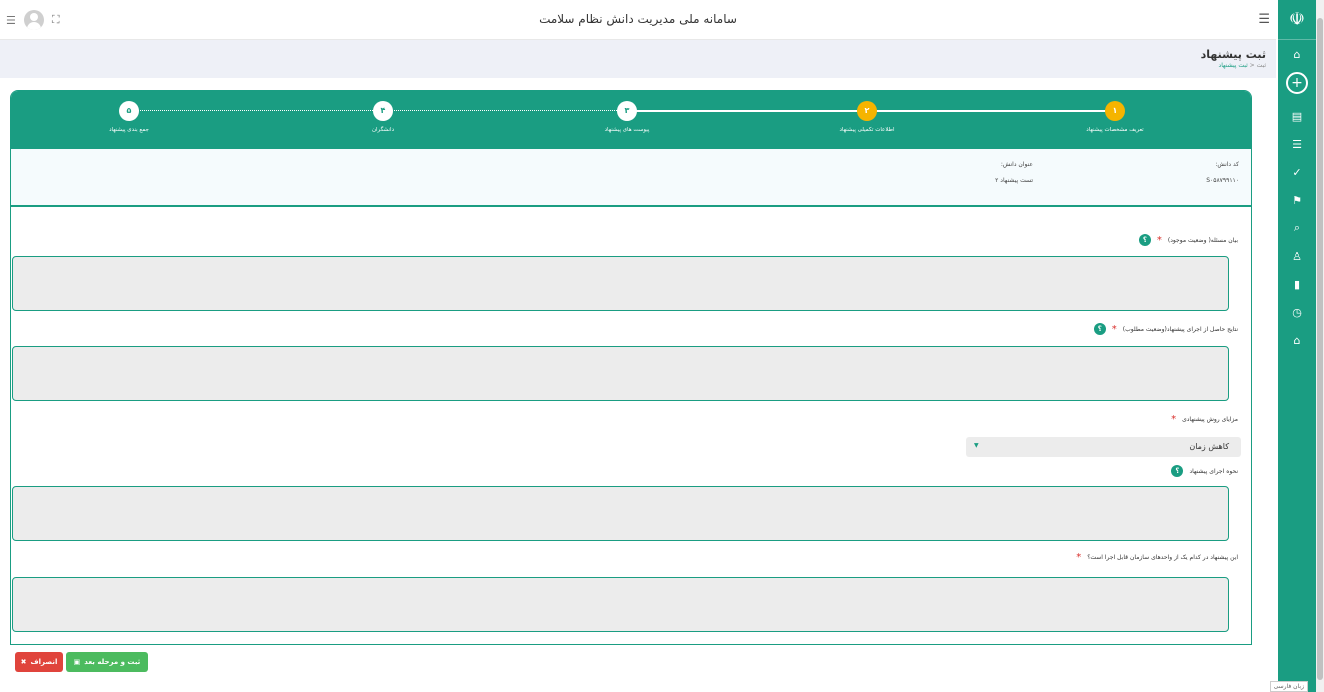 Image resolution: width=1324 pixels, height=692 pixels. What do you see at coordinates (1297, 228) in the screenshot?
I see `search-icon: ⌕` at bounding box center [1297, 228].